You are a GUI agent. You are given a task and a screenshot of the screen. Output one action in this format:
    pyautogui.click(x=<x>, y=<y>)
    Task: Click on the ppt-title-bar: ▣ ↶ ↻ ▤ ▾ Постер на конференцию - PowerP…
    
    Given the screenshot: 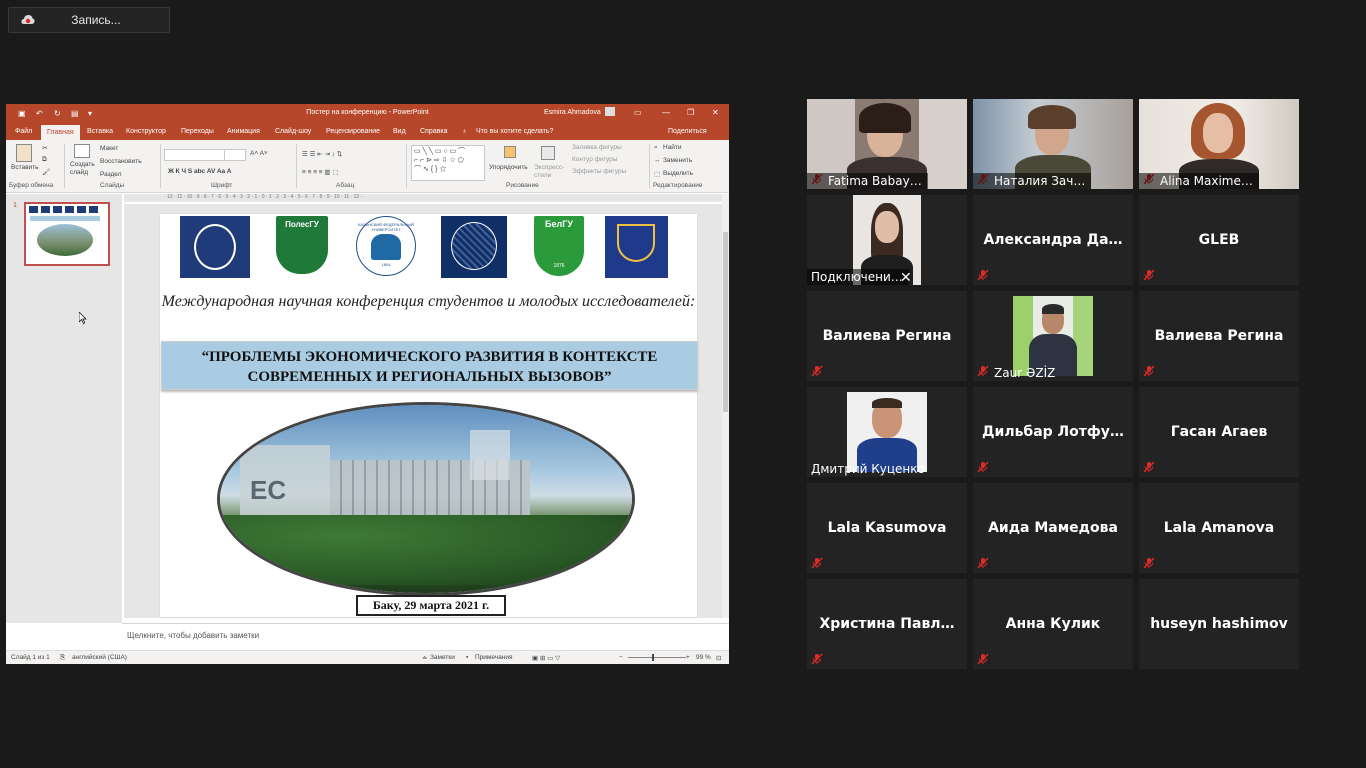 What is the action you would take?
    pyautogui.click(x=367, y=113)
    